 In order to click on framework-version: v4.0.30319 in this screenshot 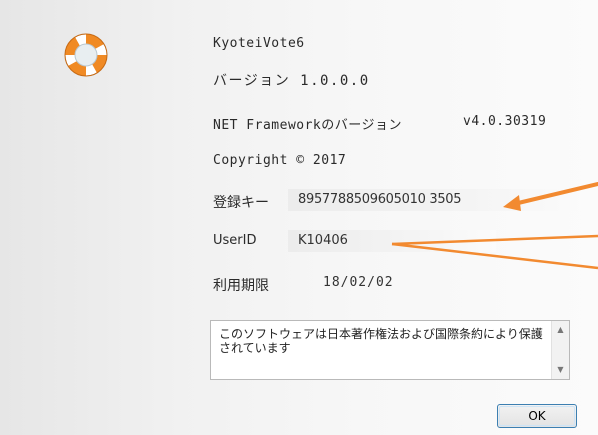, I will do `click(505, 121)`.